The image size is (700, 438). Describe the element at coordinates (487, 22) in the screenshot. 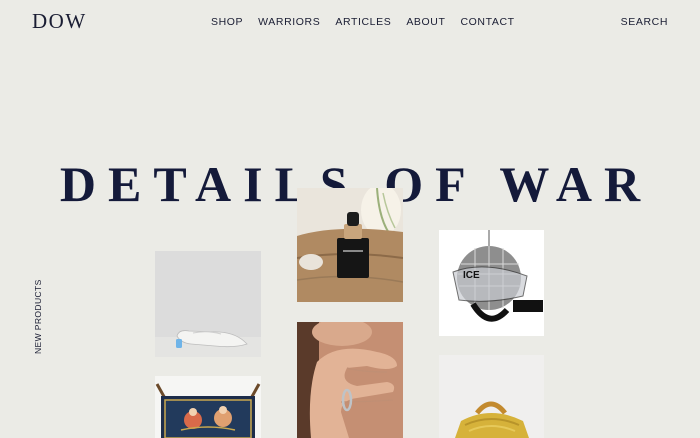

I see `nav-contact: CONTACT` at that location.